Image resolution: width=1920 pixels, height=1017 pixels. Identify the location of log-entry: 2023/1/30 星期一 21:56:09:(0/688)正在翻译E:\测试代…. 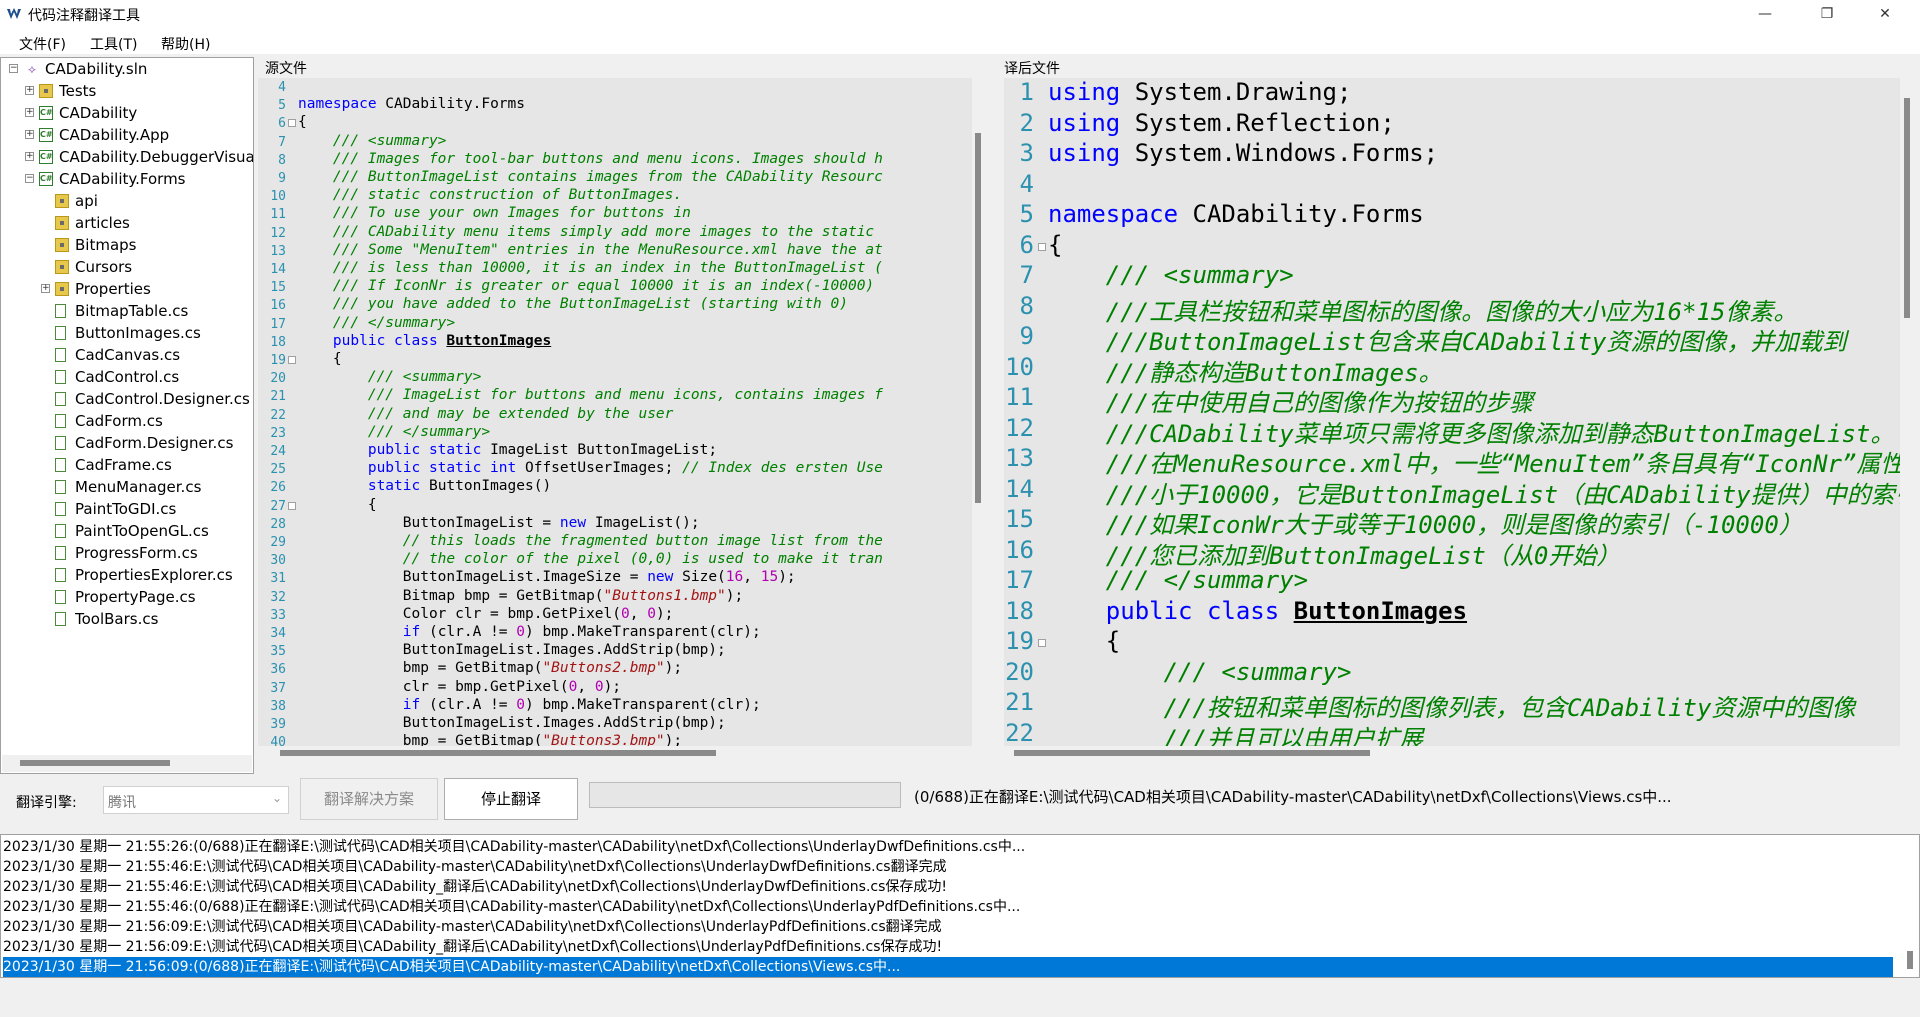
(948, 967).